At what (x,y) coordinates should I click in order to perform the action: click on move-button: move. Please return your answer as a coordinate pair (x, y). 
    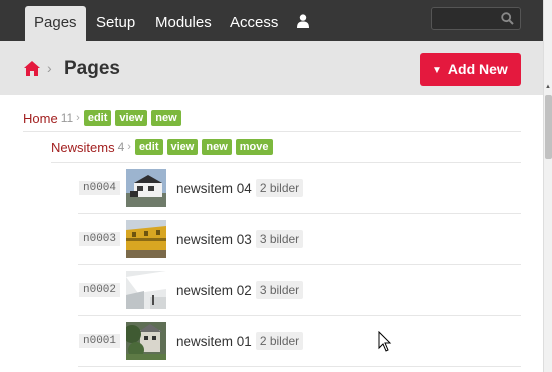
    Looking at the image, I should click on (254, 147).